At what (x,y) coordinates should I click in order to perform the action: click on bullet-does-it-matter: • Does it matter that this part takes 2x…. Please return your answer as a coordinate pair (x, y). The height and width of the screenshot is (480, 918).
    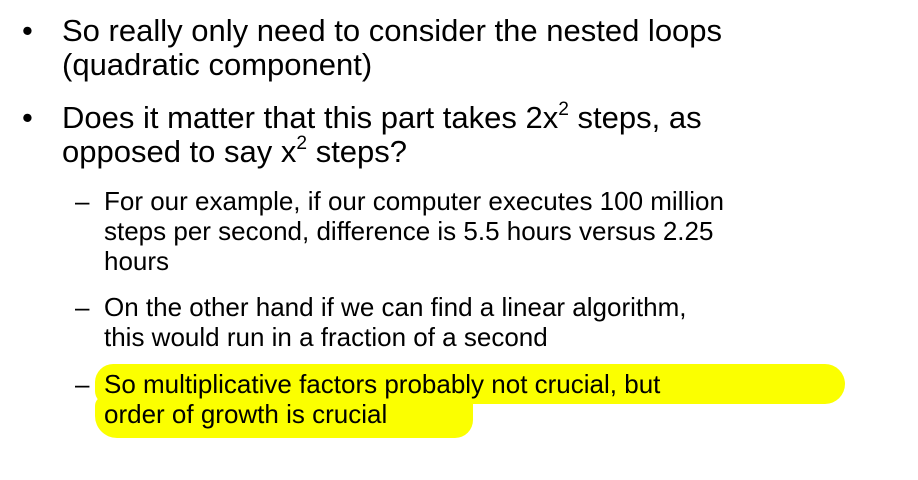
    Looking at the image, I should click on (452, 134).